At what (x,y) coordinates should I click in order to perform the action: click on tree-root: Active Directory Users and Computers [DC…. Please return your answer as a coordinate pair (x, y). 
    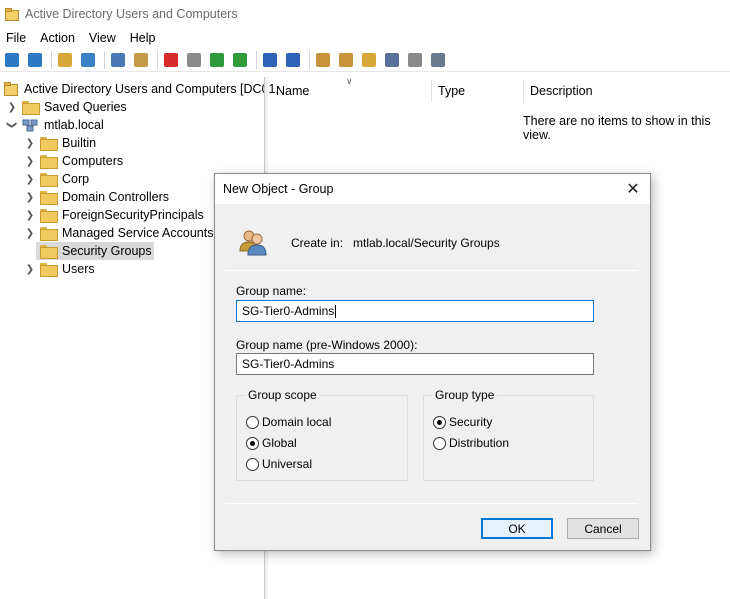
    Looking at the image, I should click on (141, 89).